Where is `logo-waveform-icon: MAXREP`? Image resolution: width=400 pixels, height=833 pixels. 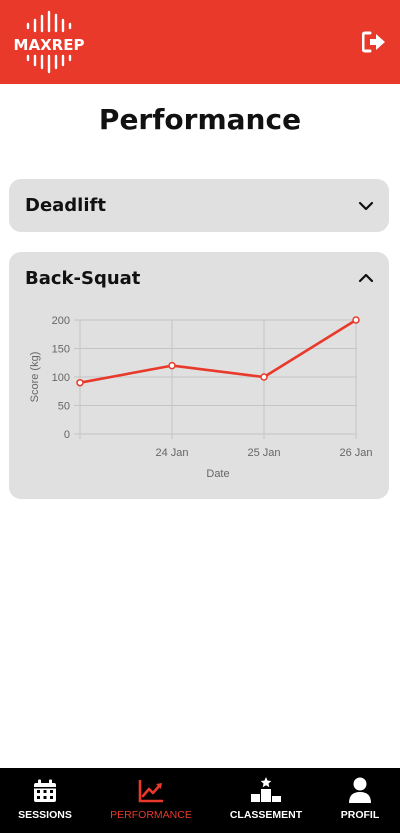 logo-waveform-icon: MAXREP is located at coordinates (49, 42).